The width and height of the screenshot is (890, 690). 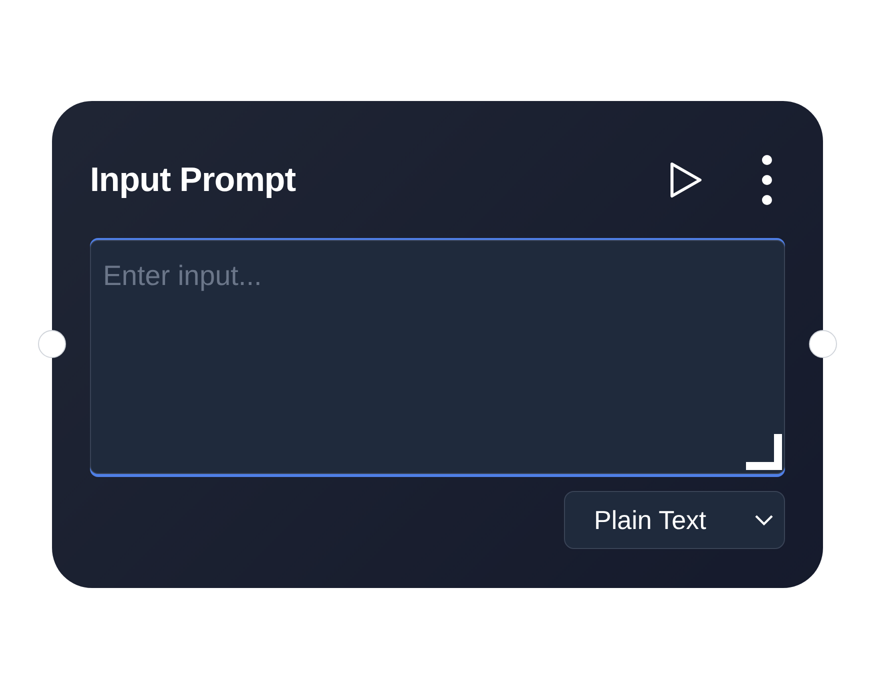 I want to click on format-dropdown: Plain Text, so click(x=674, y=520).